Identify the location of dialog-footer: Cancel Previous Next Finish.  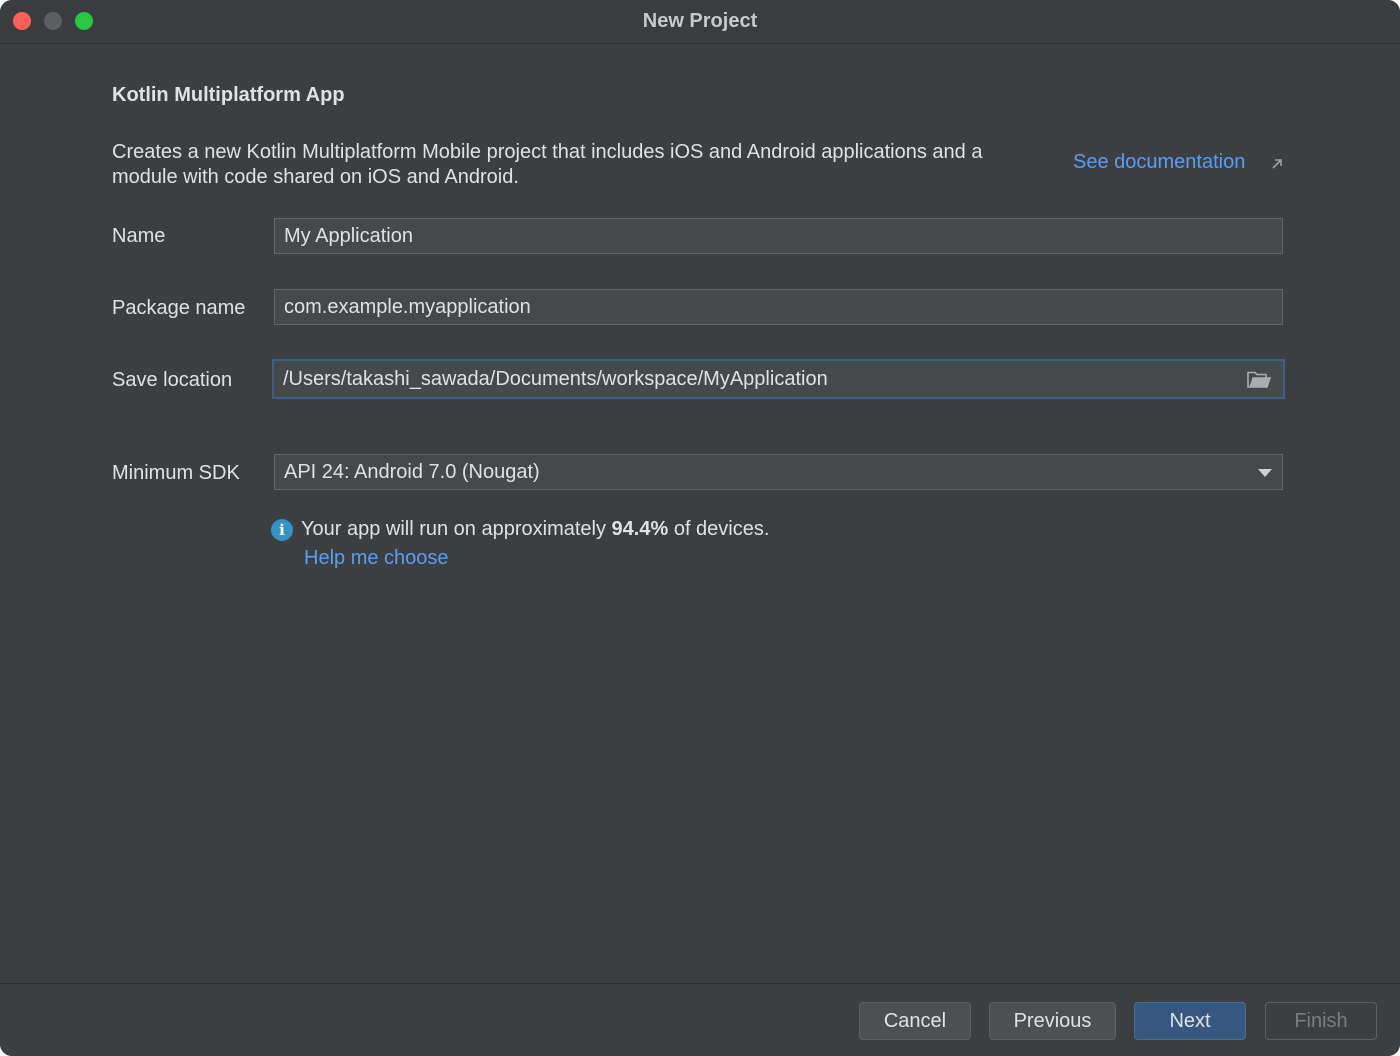
(700, 1019).